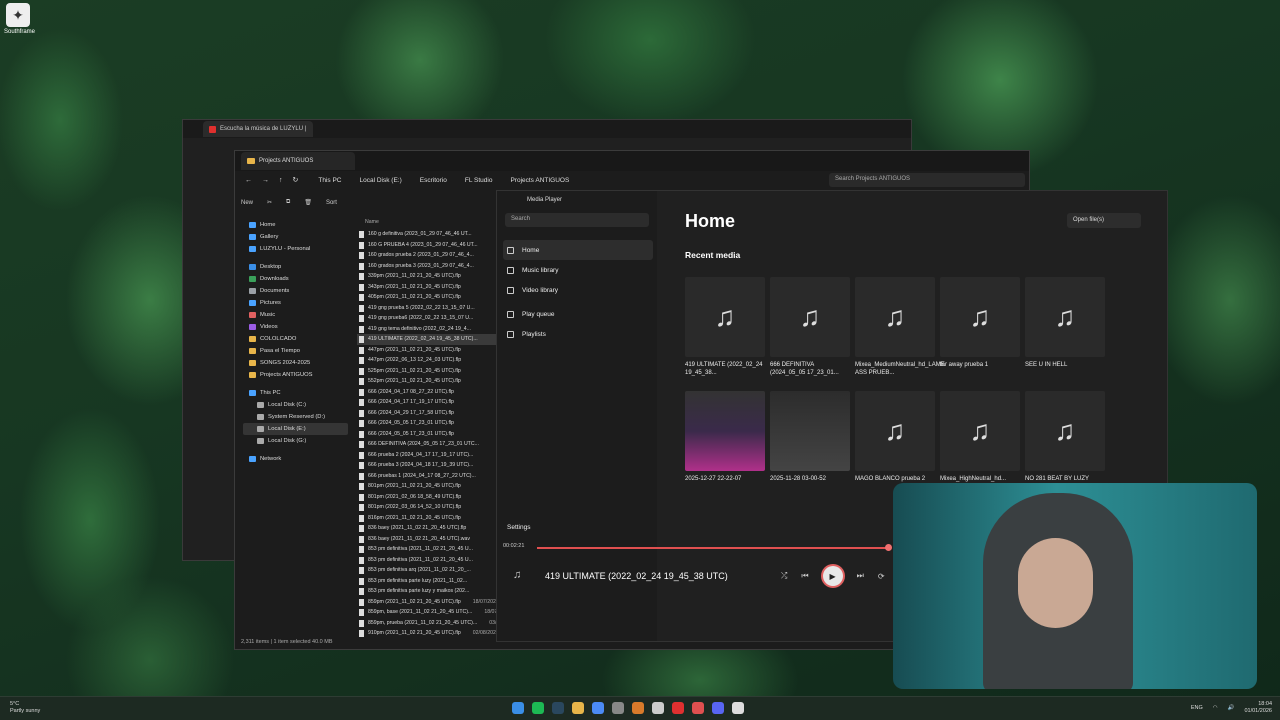 The image size is (1280, 720). I want to click on discord-icon, so click(718, 708).